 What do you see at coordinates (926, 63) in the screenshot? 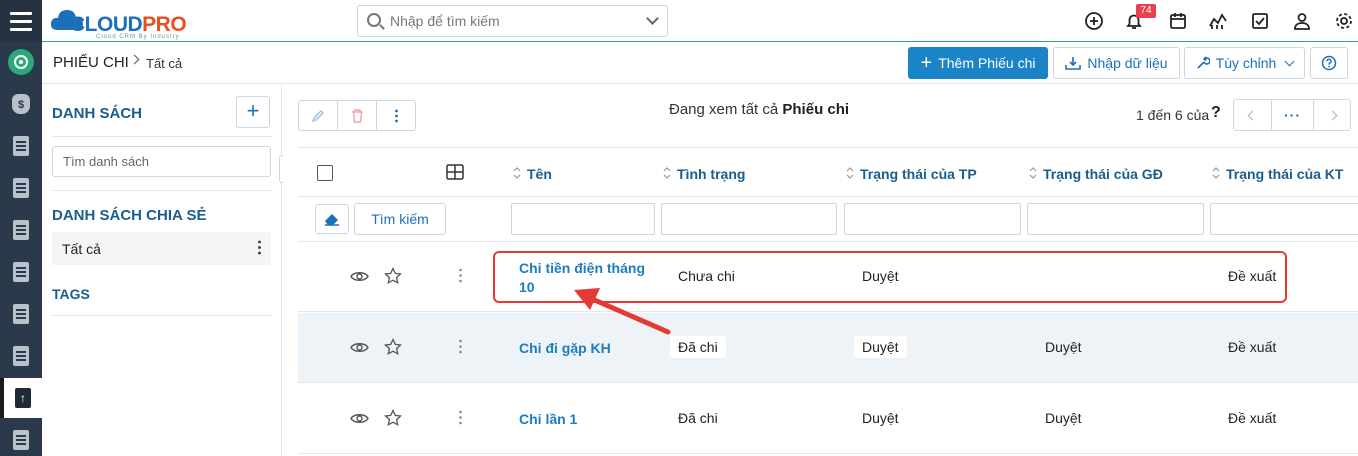
I see `plus-icon: +` at bounding box center [926, 63].